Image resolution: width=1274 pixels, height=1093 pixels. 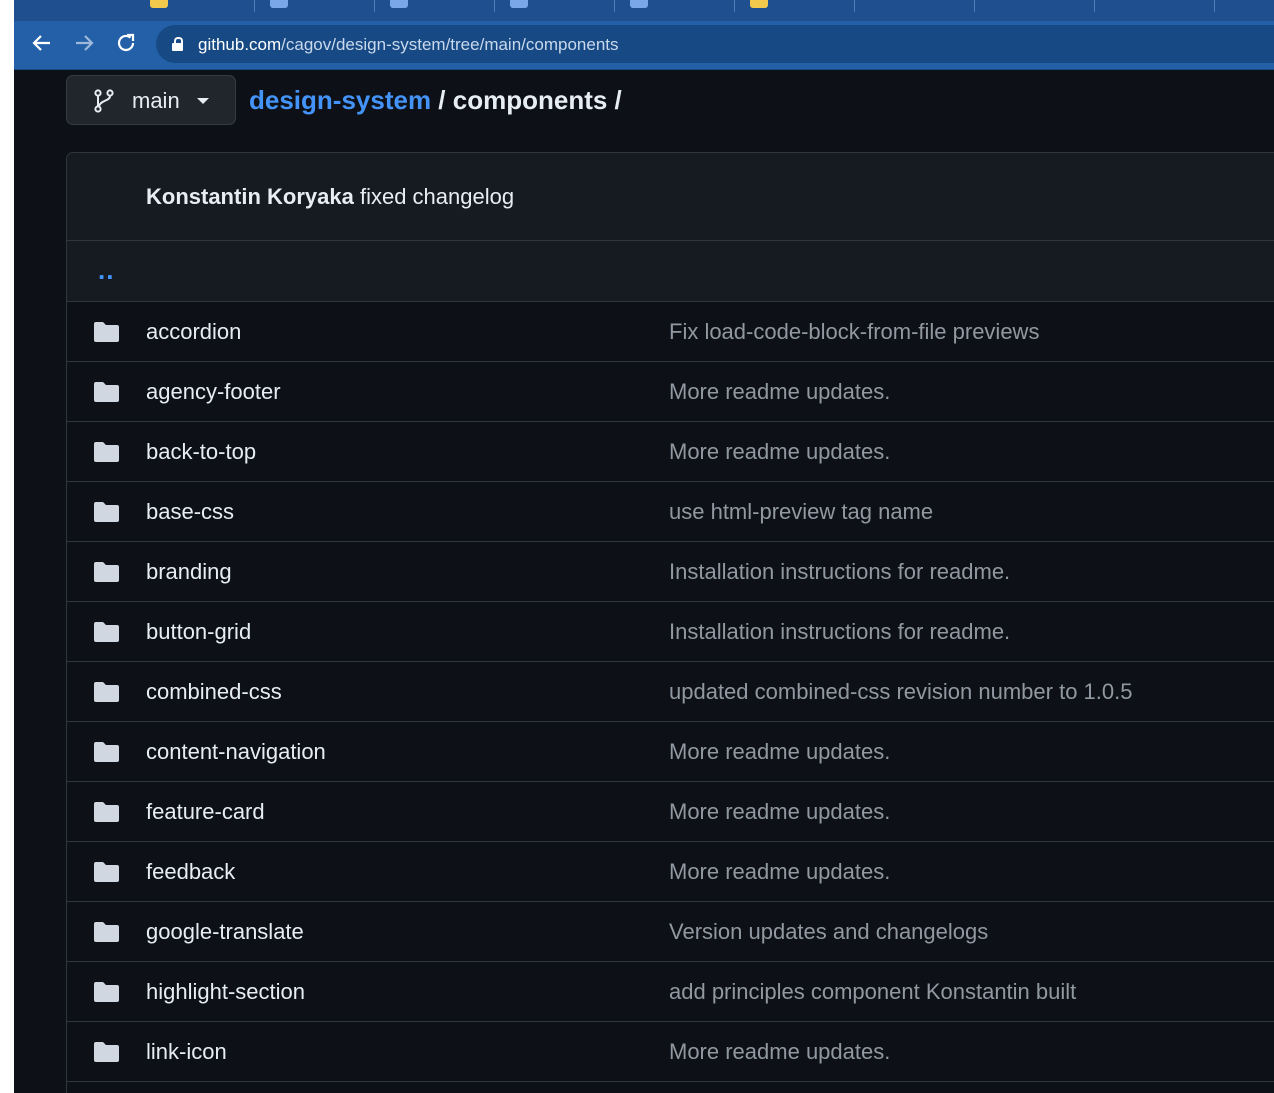 I want to click on arrow-left-icon, so click(x=41, y=43).